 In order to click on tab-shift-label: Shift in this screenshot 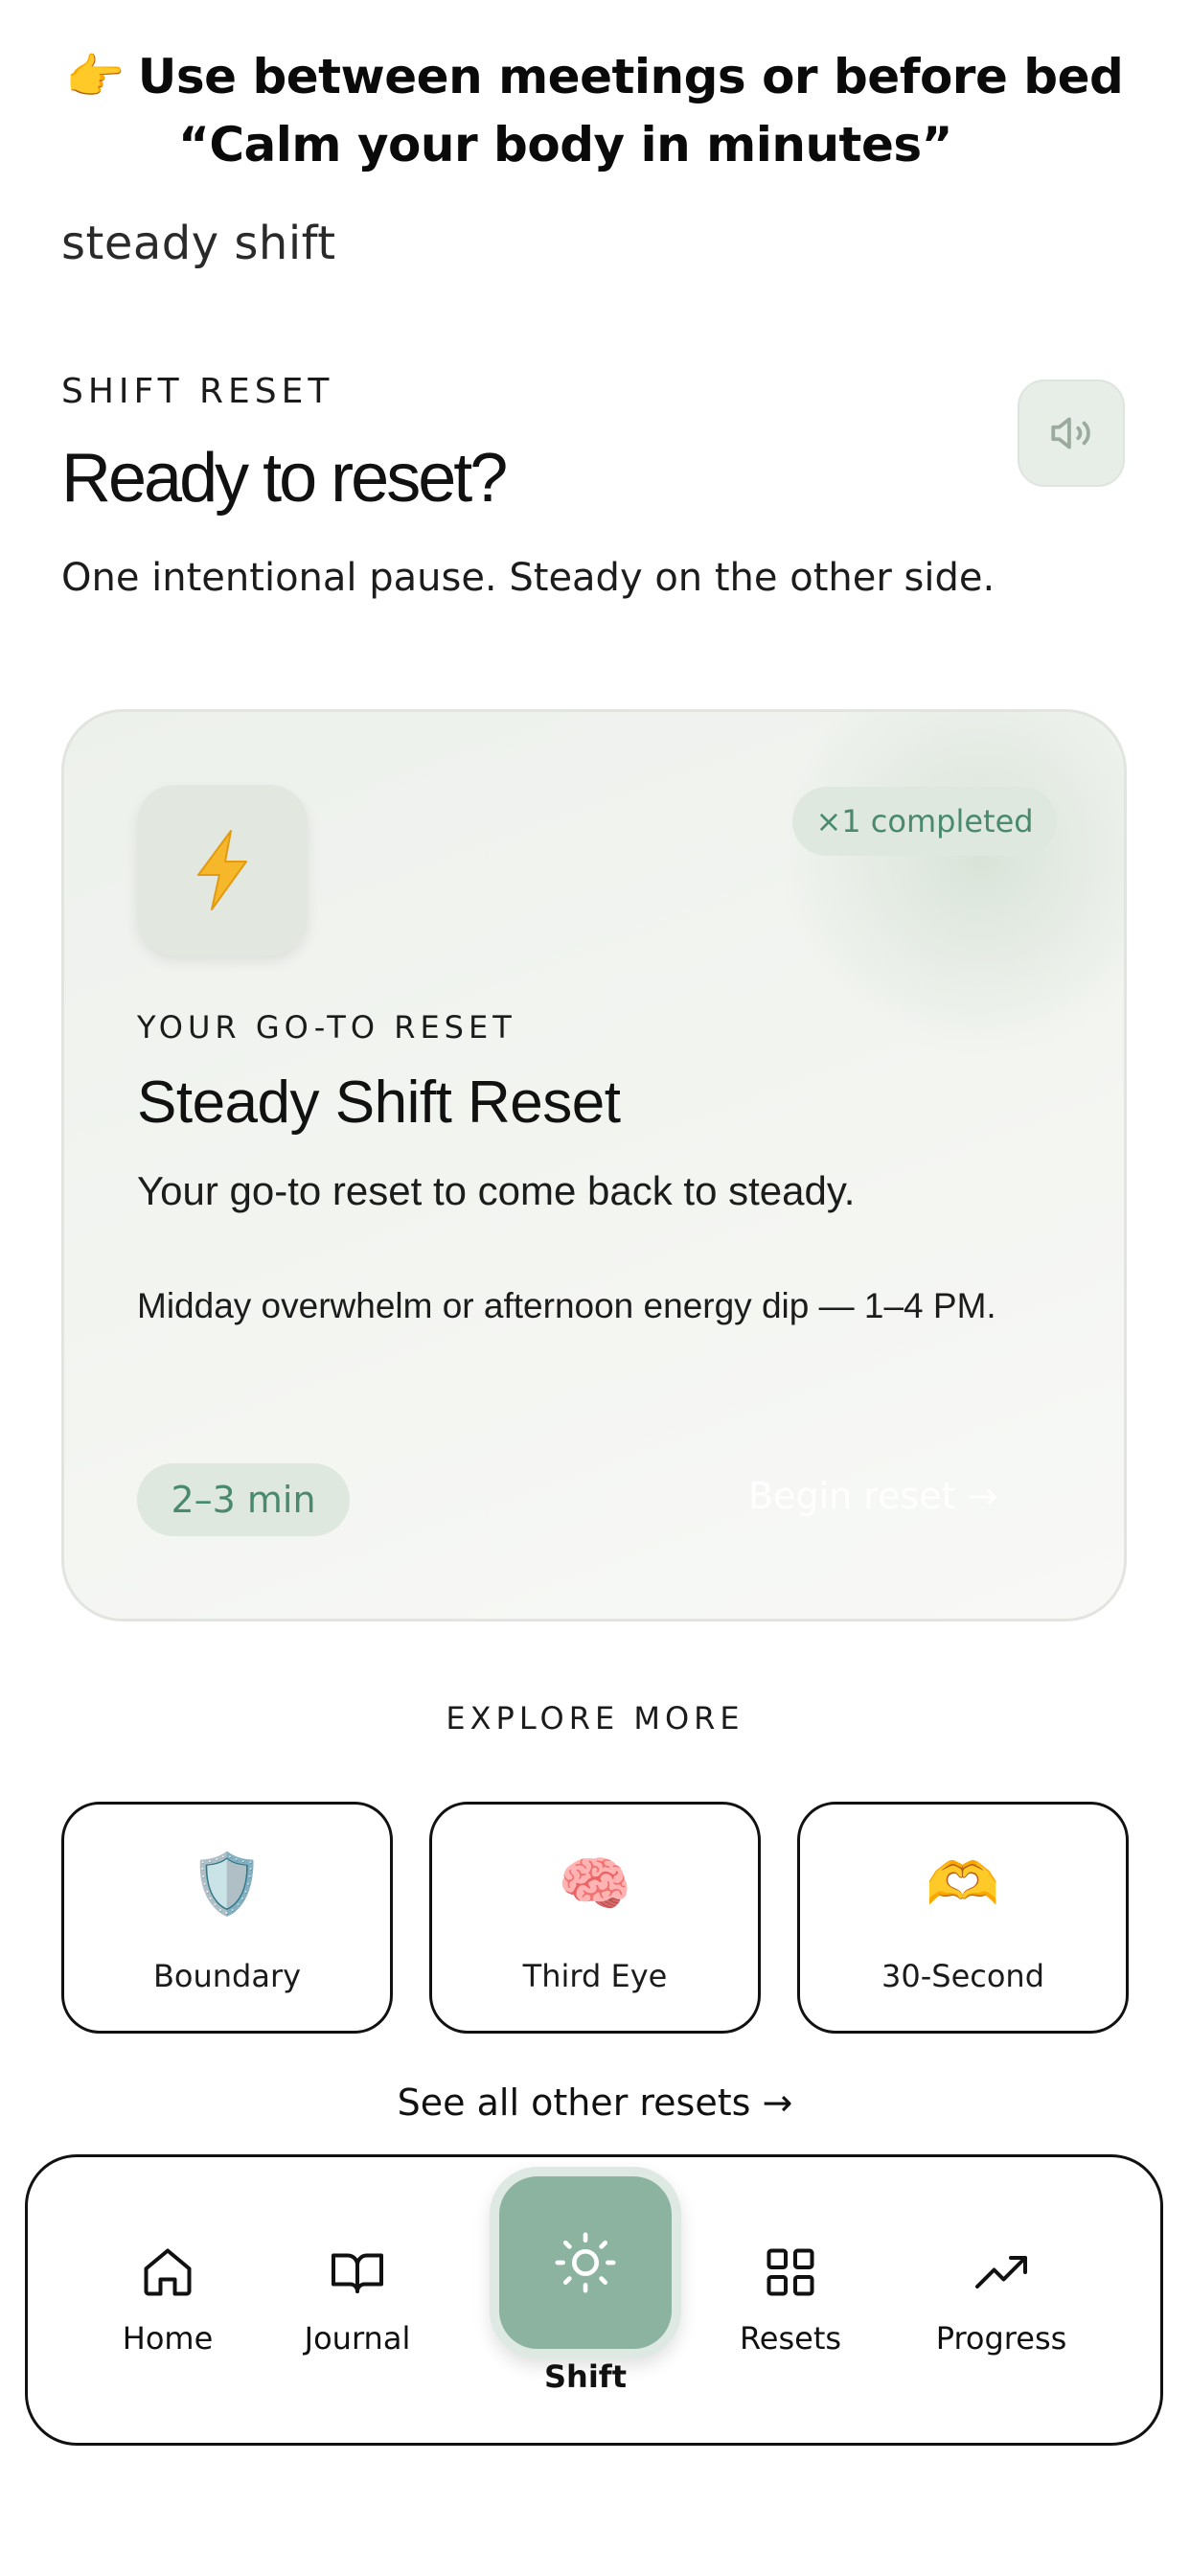, I will do `click(585, 2376)`.